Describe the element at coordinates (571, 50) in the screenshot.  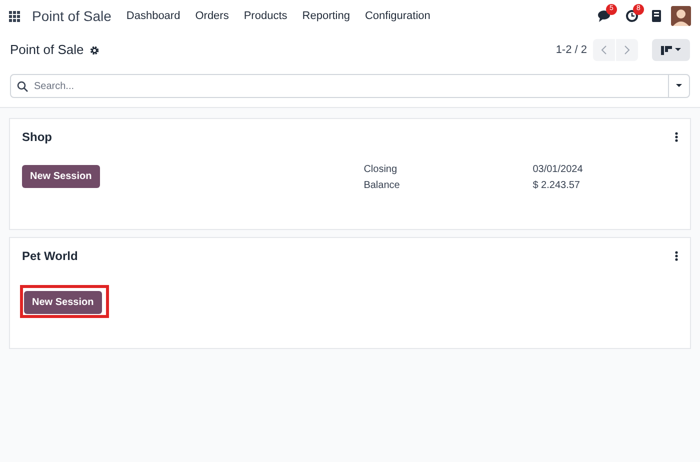
I see `pager-value: 1-2 / 2` at that location.